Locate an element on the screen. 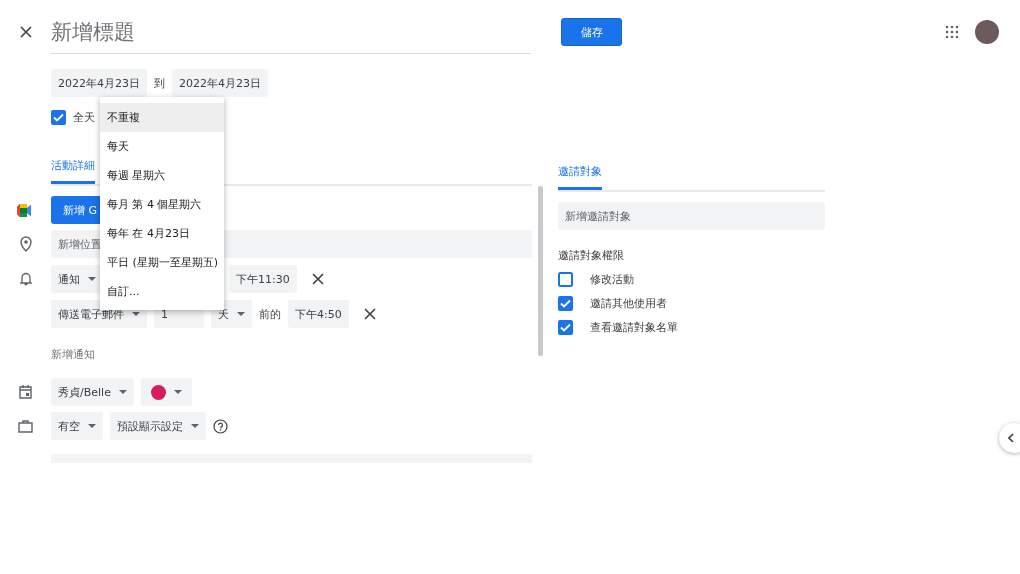  menu-item: 不重複 is located at coordinates (162, 117).